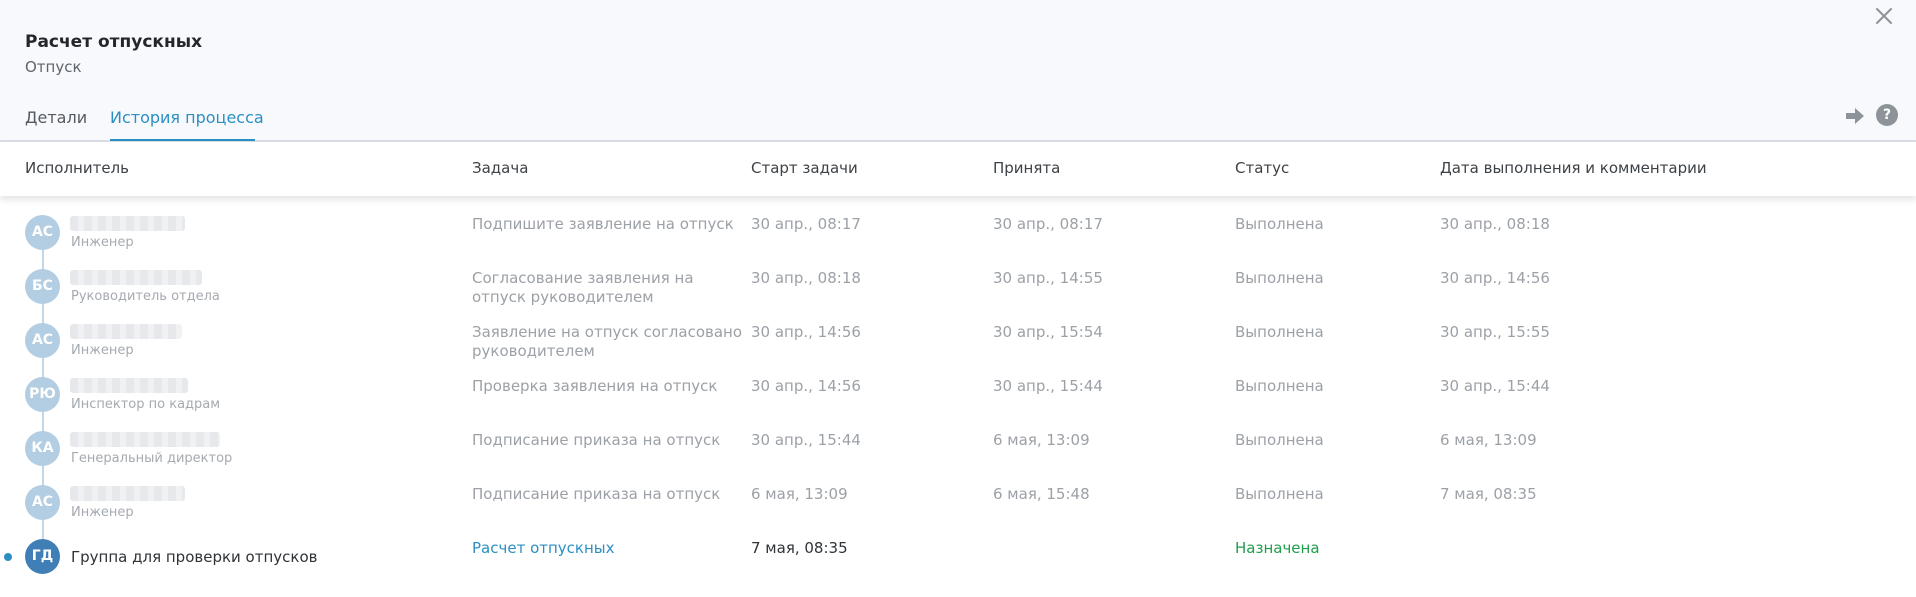 The width and height of the screenshot is (1916, 597). Describe the element at coordinates (8, 557) in the screenshot. I see `current-step-indicator` at that location.